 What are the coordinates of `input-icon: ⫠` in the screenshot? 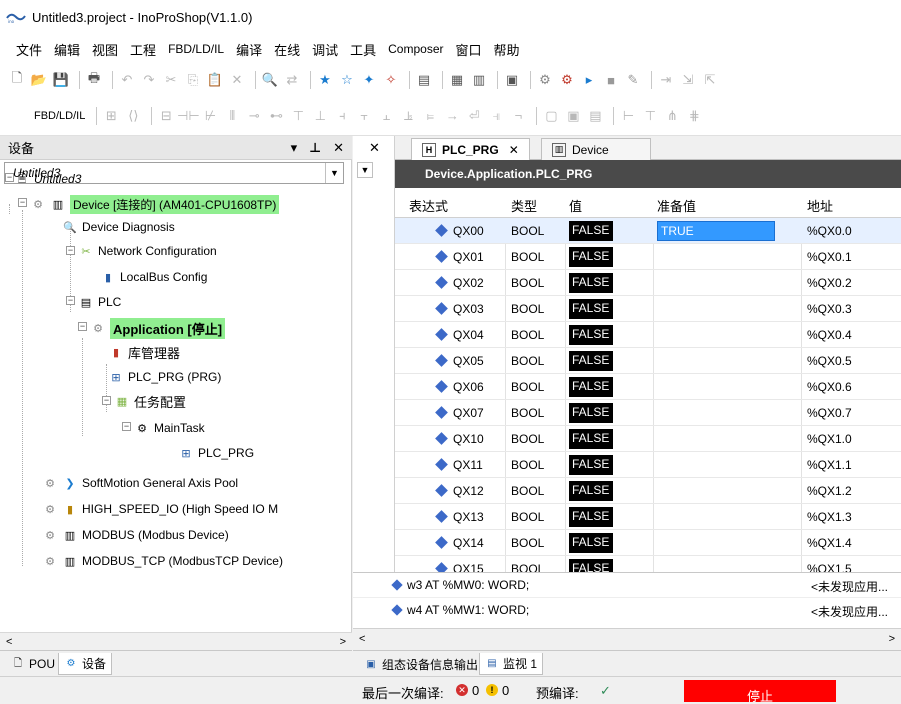 It's located at (386, 116).